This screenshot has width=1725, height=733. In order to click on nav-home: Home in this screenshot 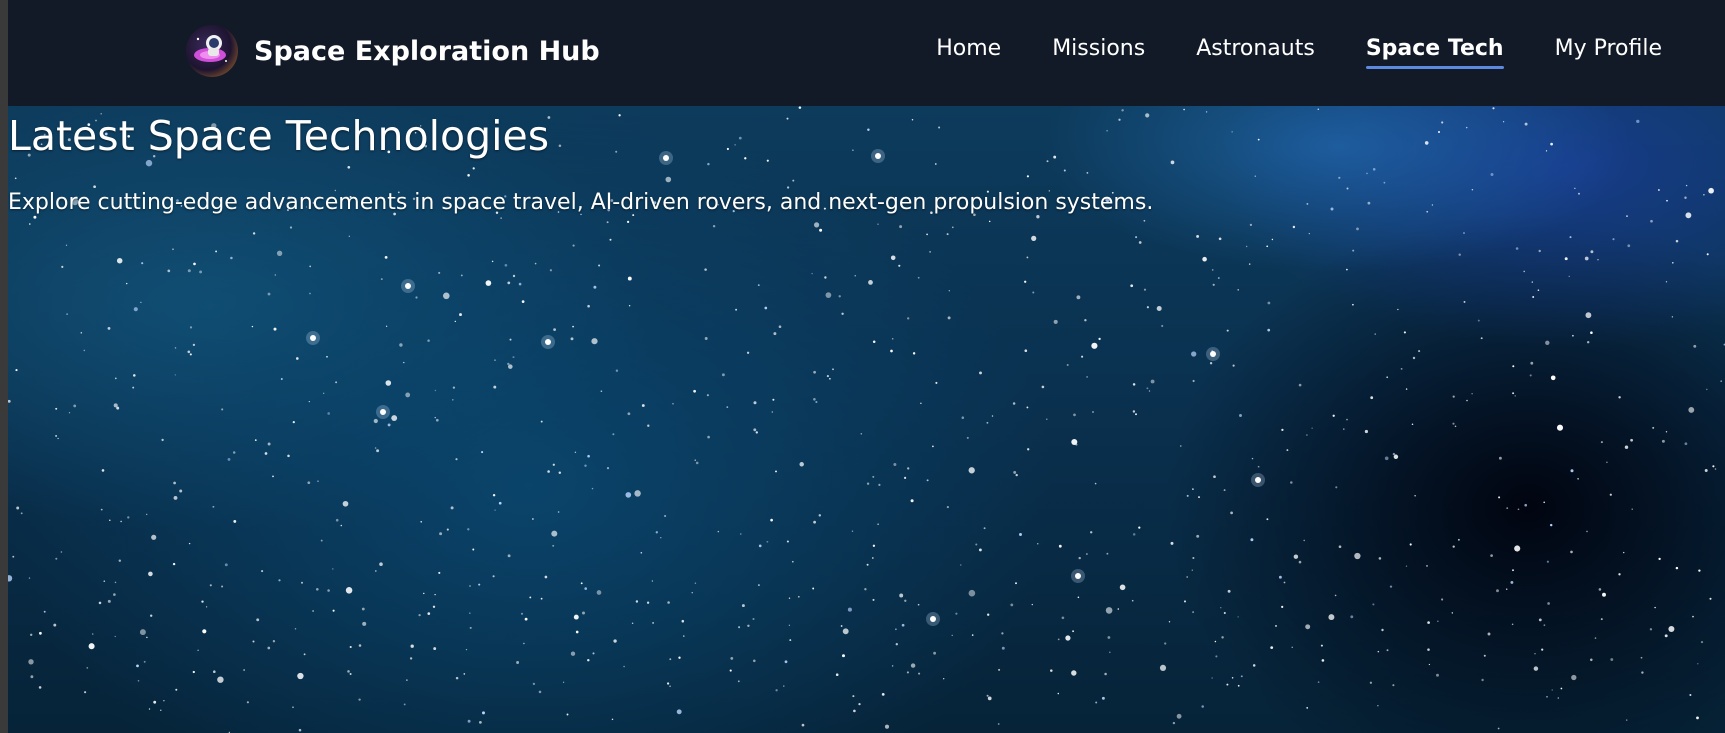, I will do `click(968, 50)`.